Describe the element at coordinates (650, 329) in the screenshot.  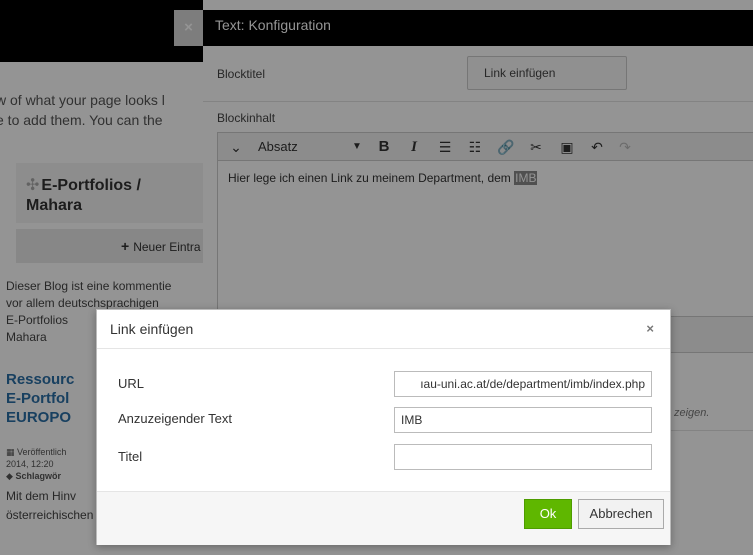
I see `close-icon: ×` at that location.